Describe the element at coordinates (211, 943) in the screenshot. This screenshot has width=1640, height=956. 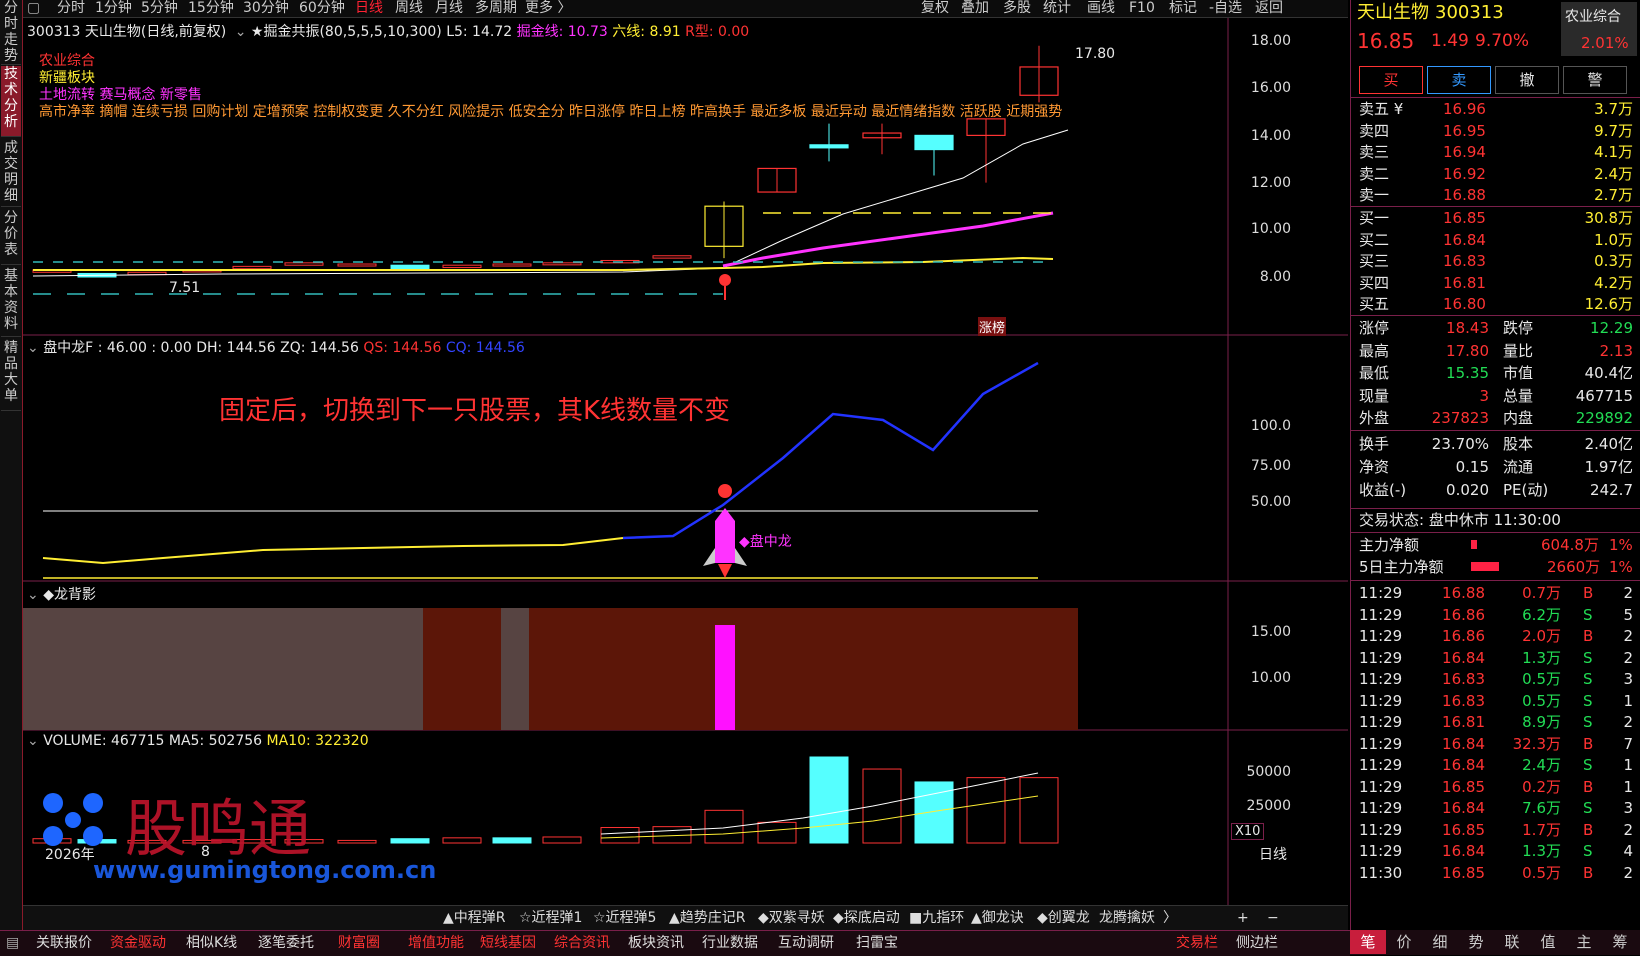
I see `bottom-function-item: 相似K线` at that location.